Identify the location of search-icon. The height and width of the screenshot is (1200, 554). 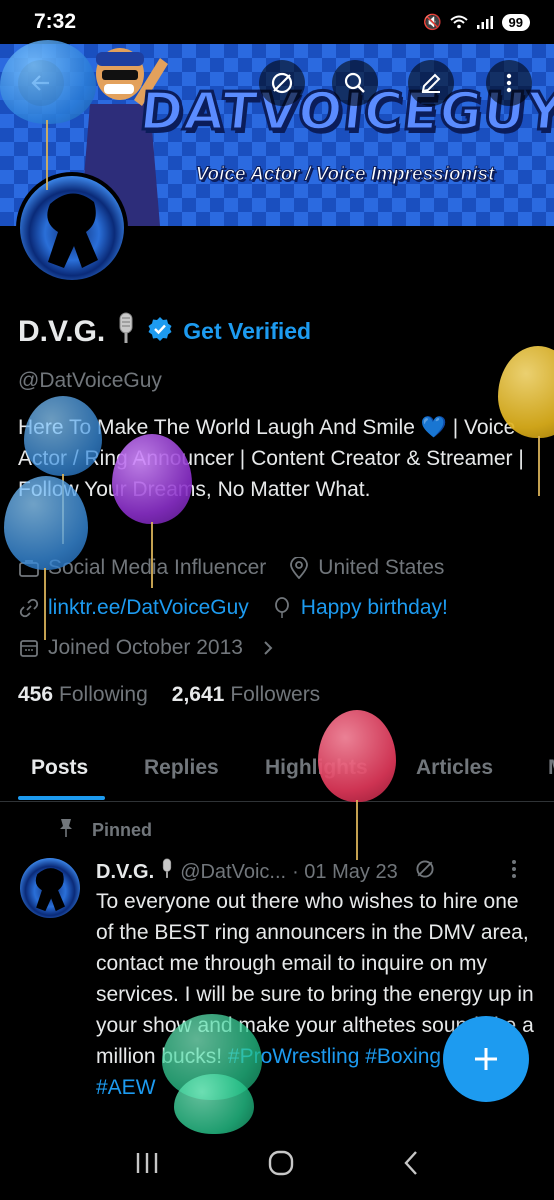
(354, 82).